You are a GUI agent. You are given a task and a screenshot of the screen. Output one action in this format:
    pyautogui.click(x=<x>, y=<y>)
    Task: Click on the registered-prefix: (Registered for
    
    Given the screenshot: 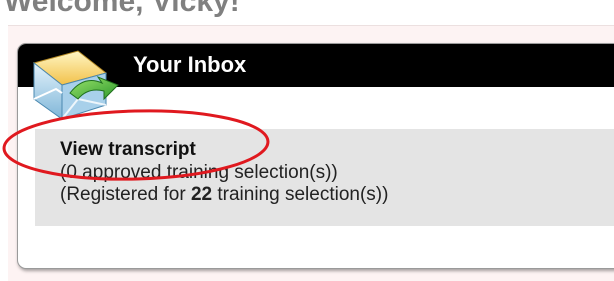 What is the action you would take?
    pyautogui.click(x=125, y=194)
    